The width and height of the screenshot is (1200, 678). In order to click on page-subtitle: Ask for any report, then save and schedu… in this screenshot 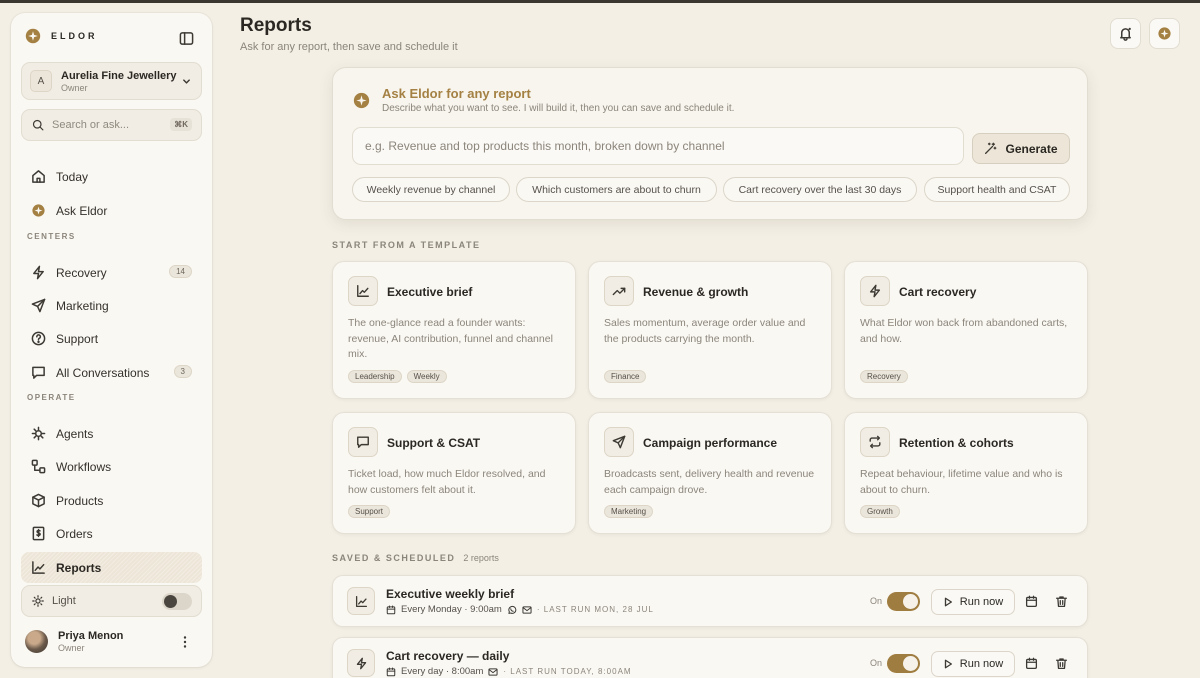, I will do `click(349, 47)`.